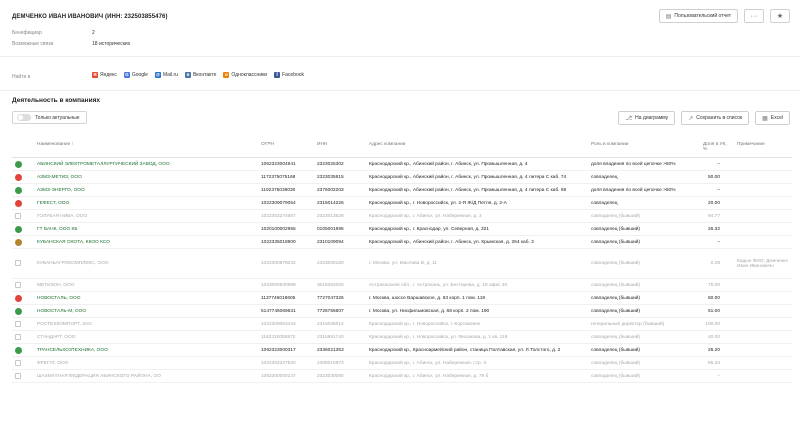  I want to click on search-link: о Одноклассники, so click(245, 75).